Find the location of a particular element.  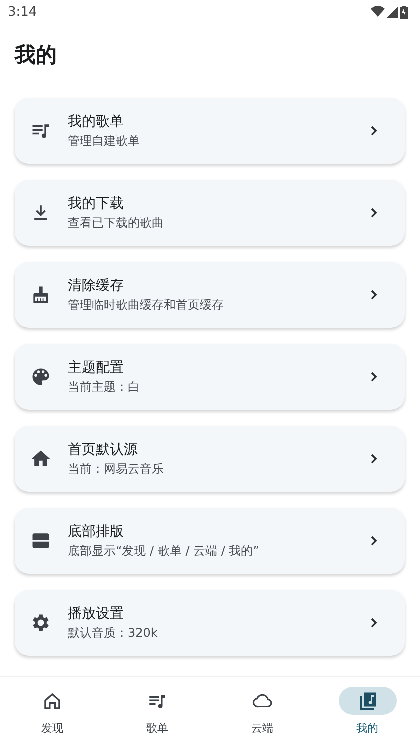

nav-tab: 歌单 is located at coordinates (157, 712).